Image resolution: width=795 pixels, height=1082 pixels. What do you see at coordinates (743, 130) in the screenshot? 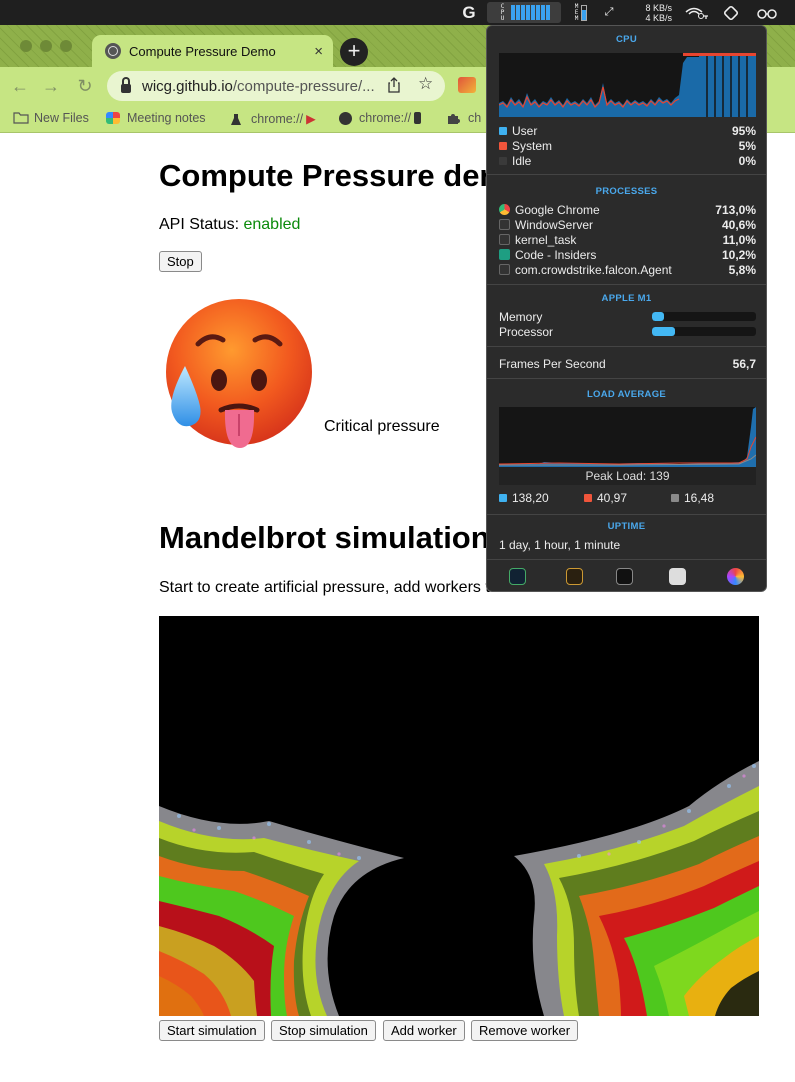
I see `cpu-user-value: 95%` at bounding box center [743, 130].